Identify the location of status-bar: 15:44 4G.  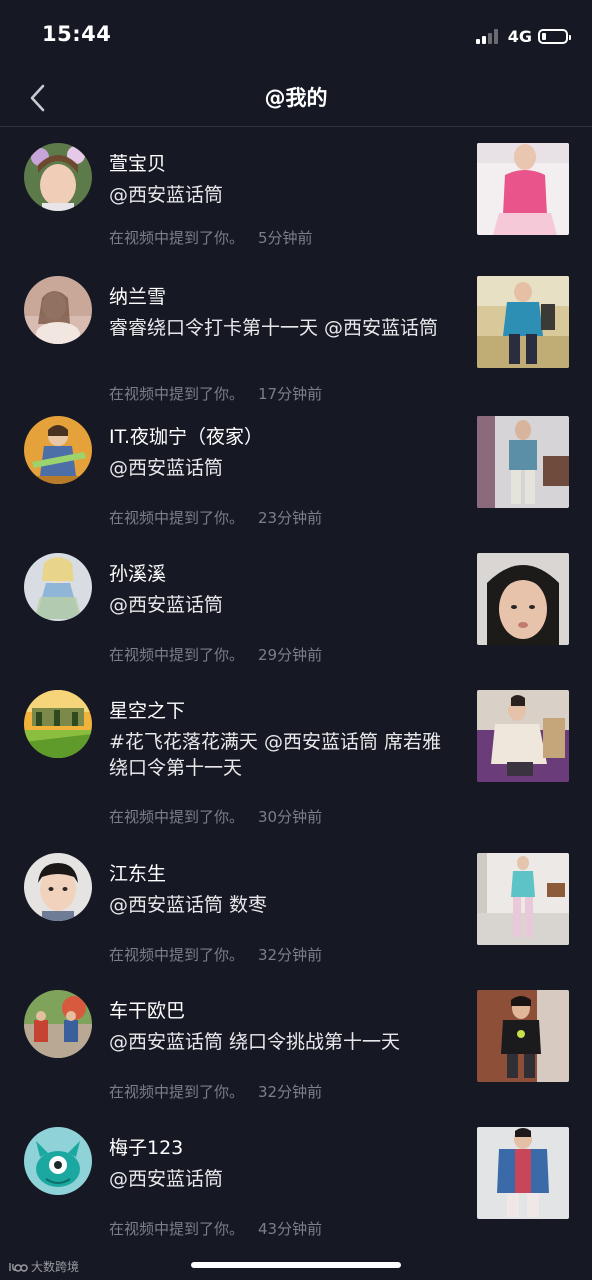
(296, 36).